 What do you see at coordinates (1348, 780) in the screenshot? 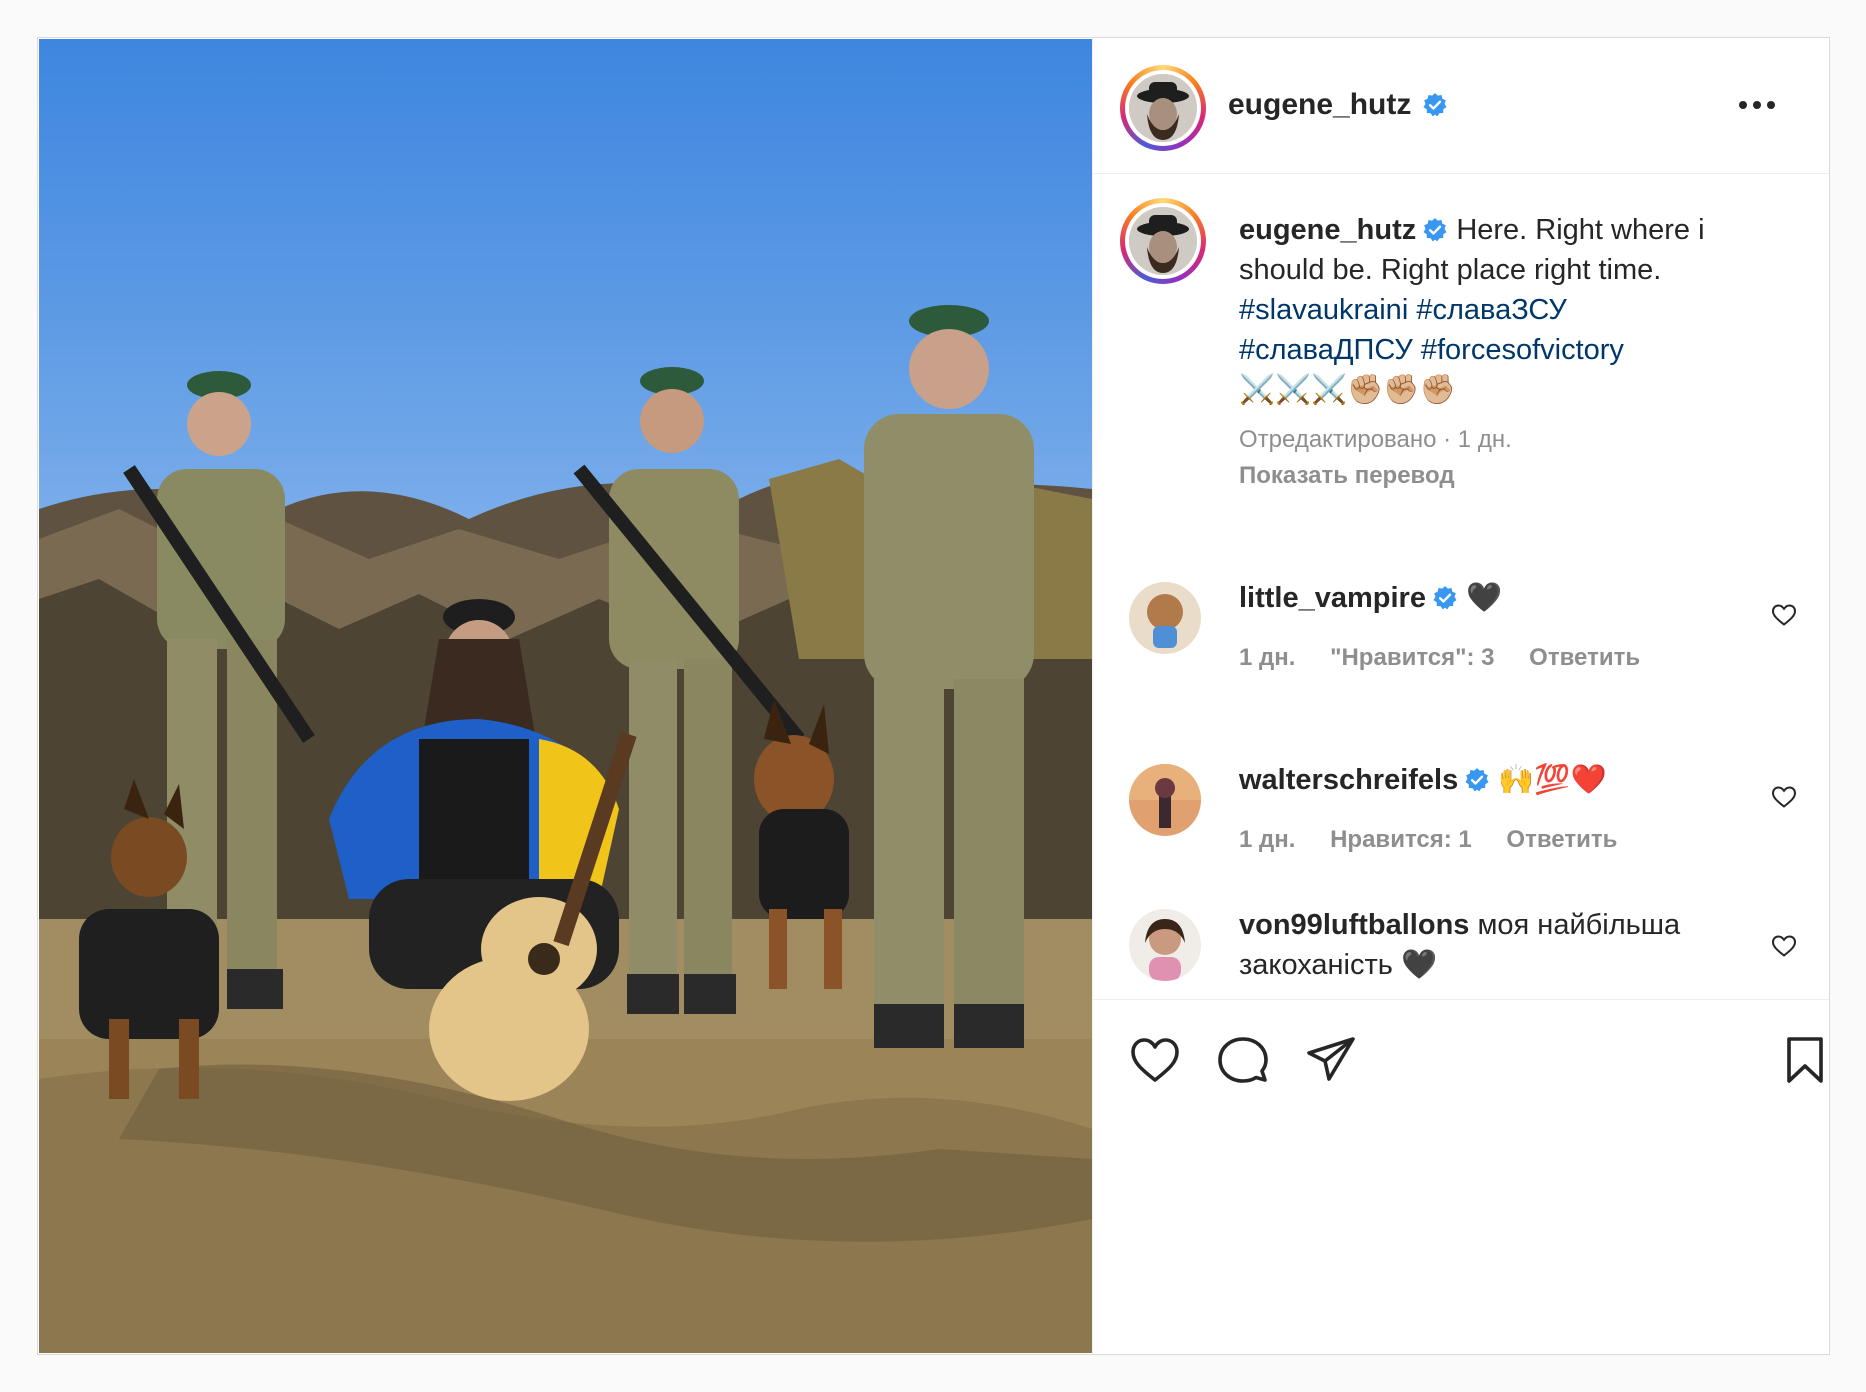
I see `comment-username: walterschreifels` at bounding box center [1348, 780].